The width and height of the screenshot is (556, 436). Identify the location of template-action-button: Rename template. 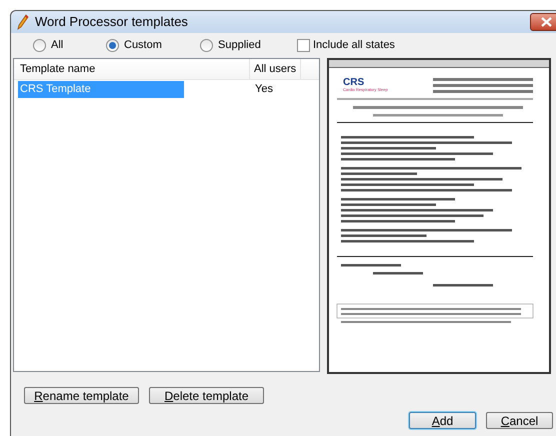
(81, 395).